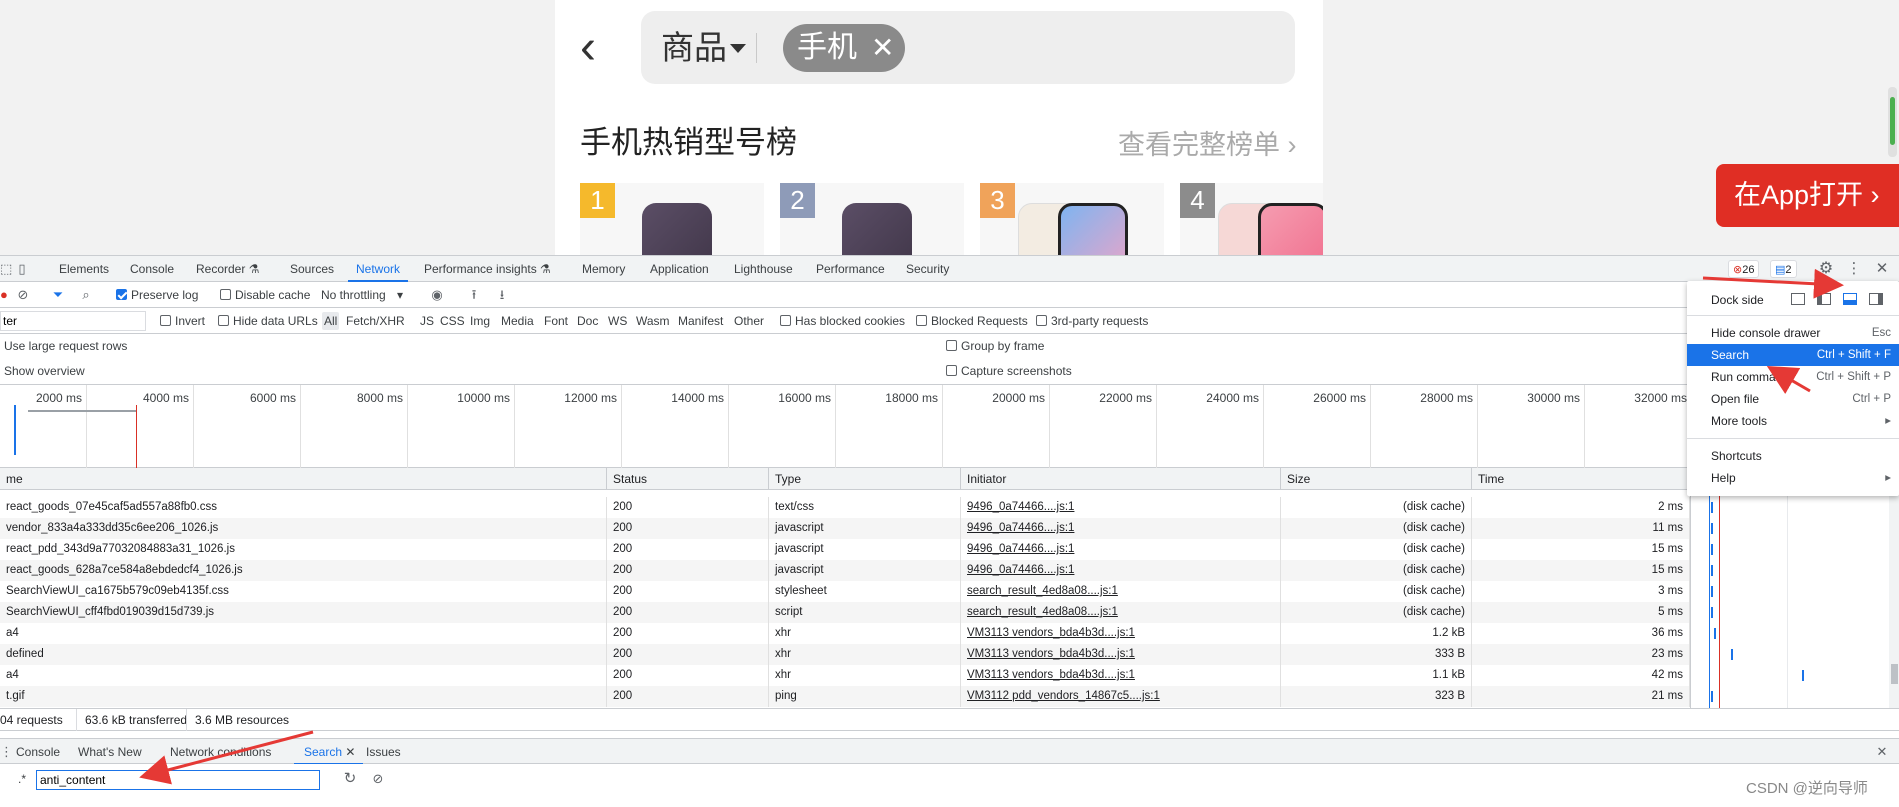  I want to click on arrow-to-menu-icon, so click(1773, 283).